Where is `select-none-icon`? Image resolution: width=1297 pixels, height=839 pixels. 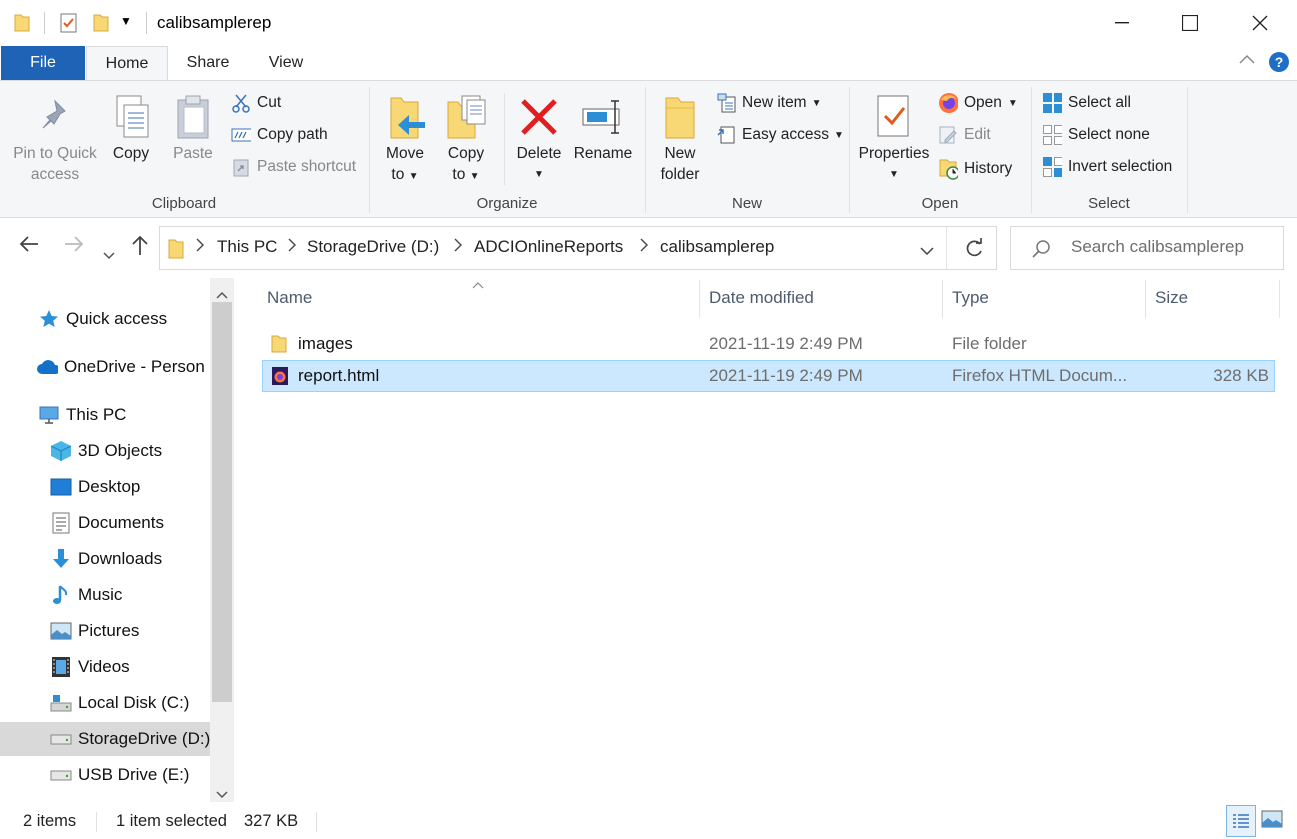
select-none-icon is located at coordinates (1052, 135).